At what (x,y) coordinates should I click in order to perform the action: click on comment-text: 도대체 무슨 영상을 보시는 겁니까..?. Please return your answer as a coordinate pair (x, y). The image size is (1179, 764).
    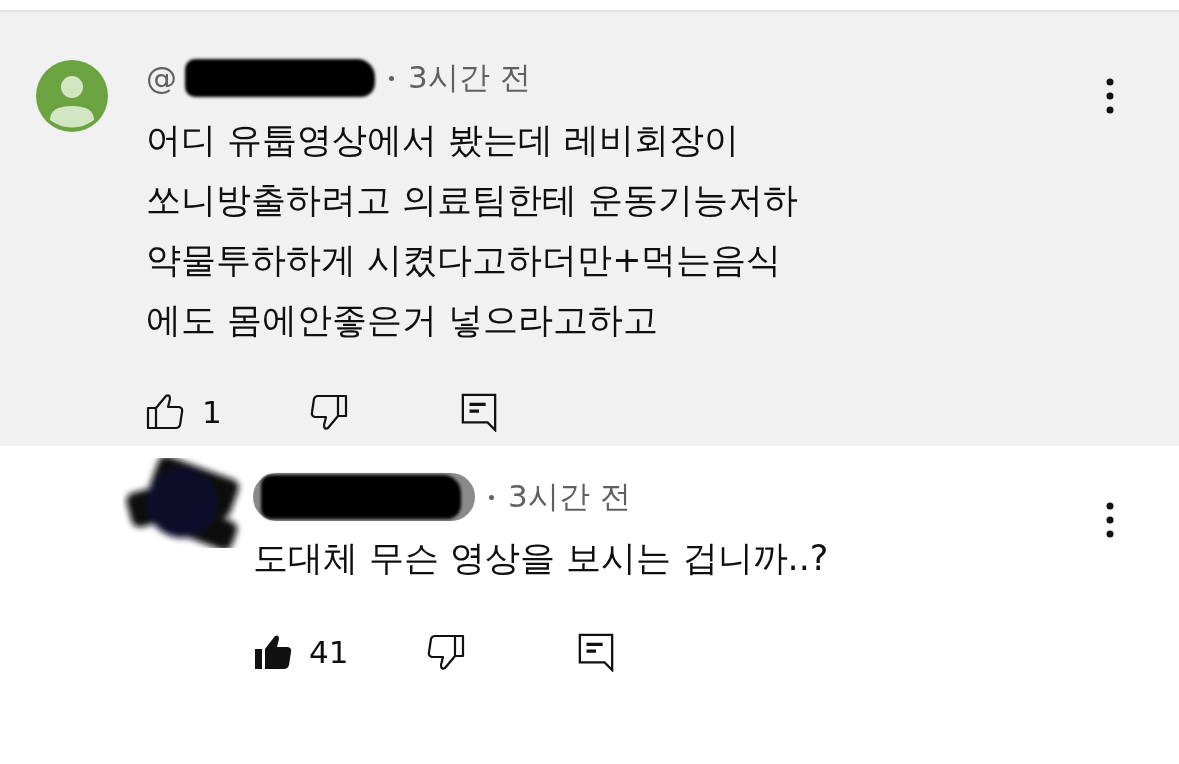
    Looking at the image, I should click on (541, 558).